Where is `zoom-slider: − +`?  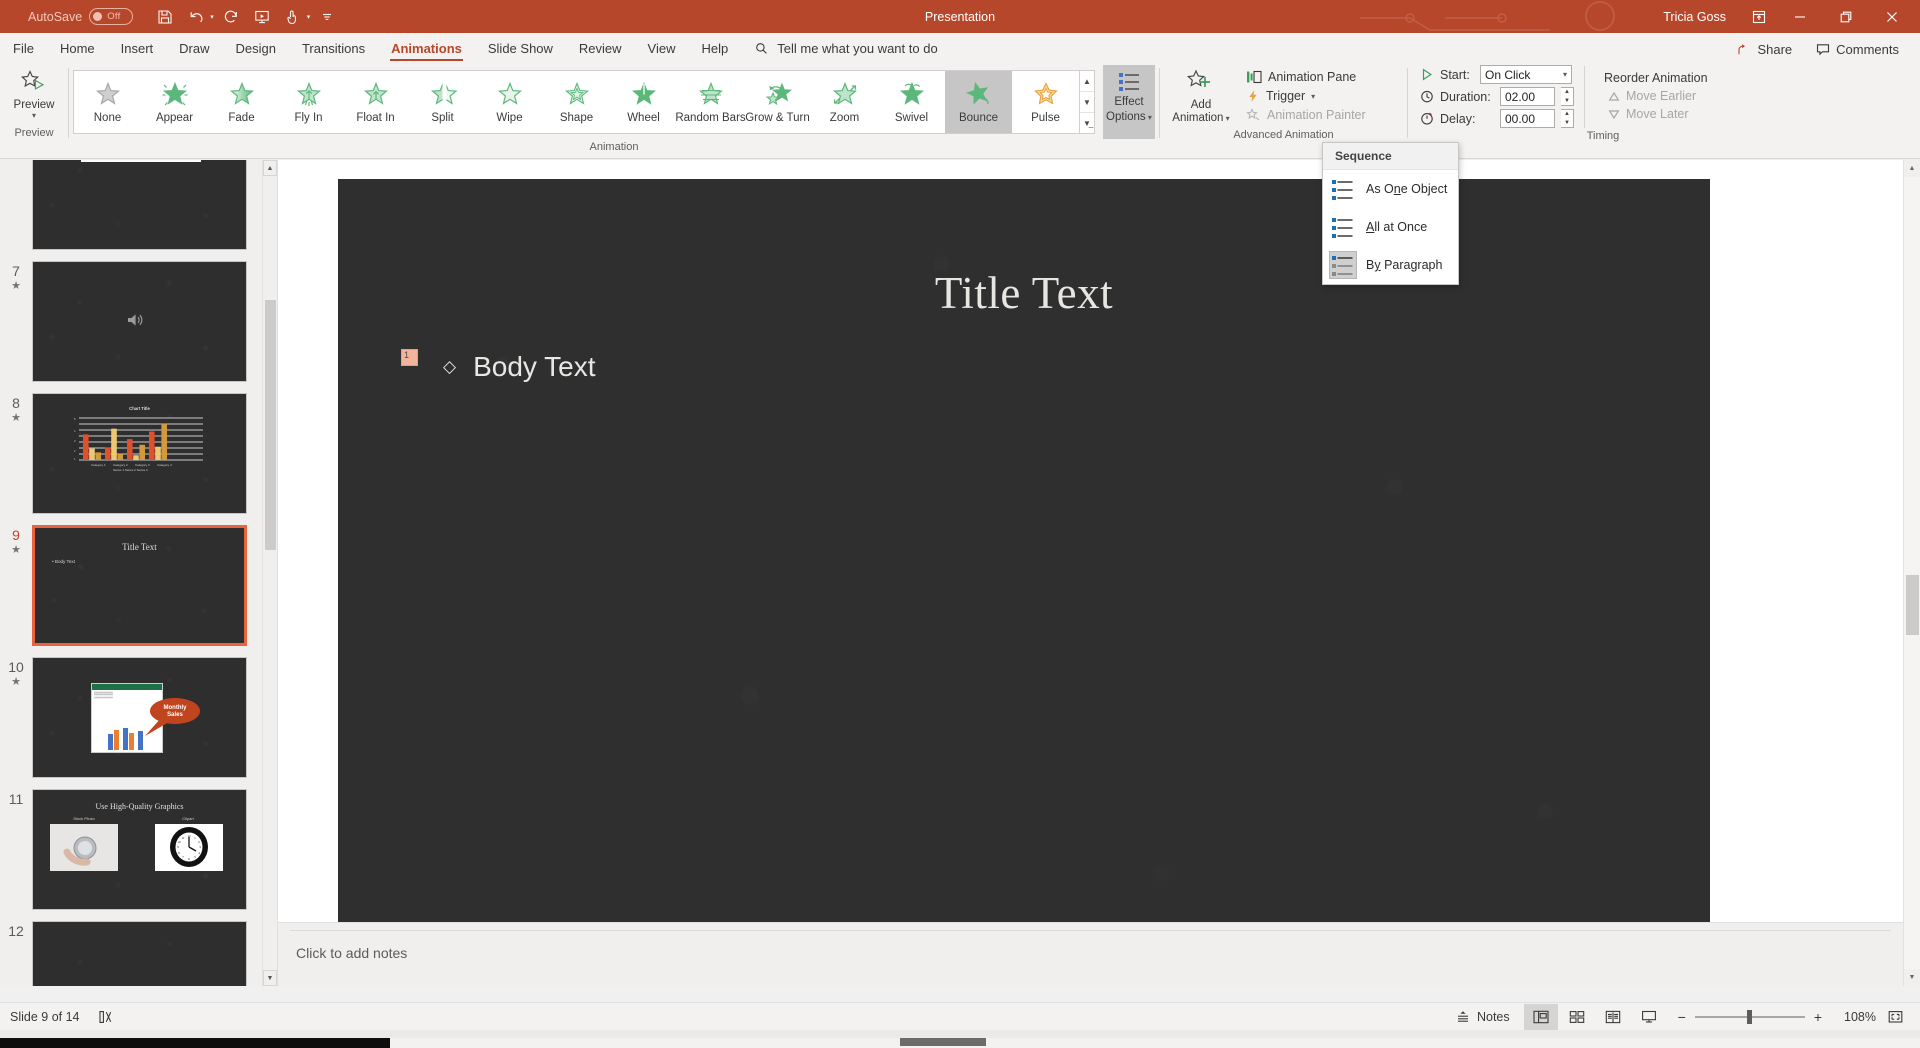 zoom-slider: − + is located at coordinates (1750, 1017).